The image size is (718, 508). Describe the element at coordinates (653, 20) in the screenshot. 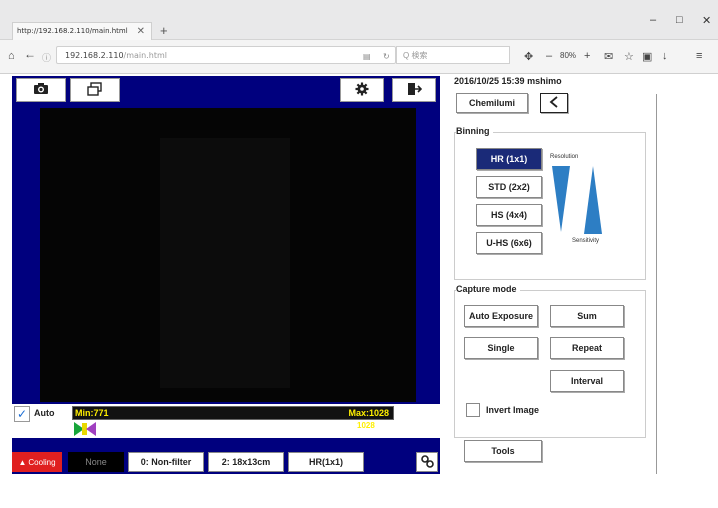

I see `minimize-button: –` at that location.